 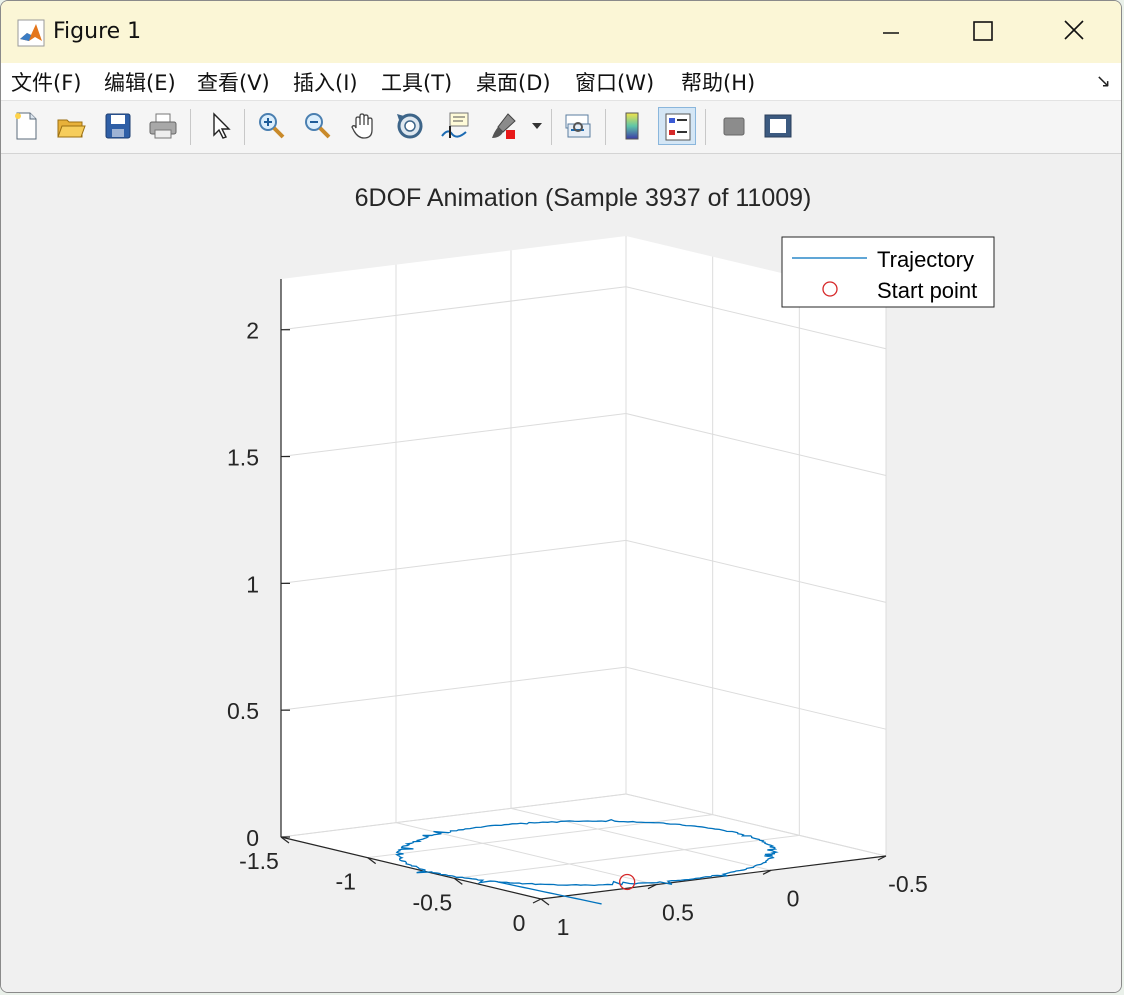 I want to click on menu-tools: 工具(T), so click(x=416, y=82).